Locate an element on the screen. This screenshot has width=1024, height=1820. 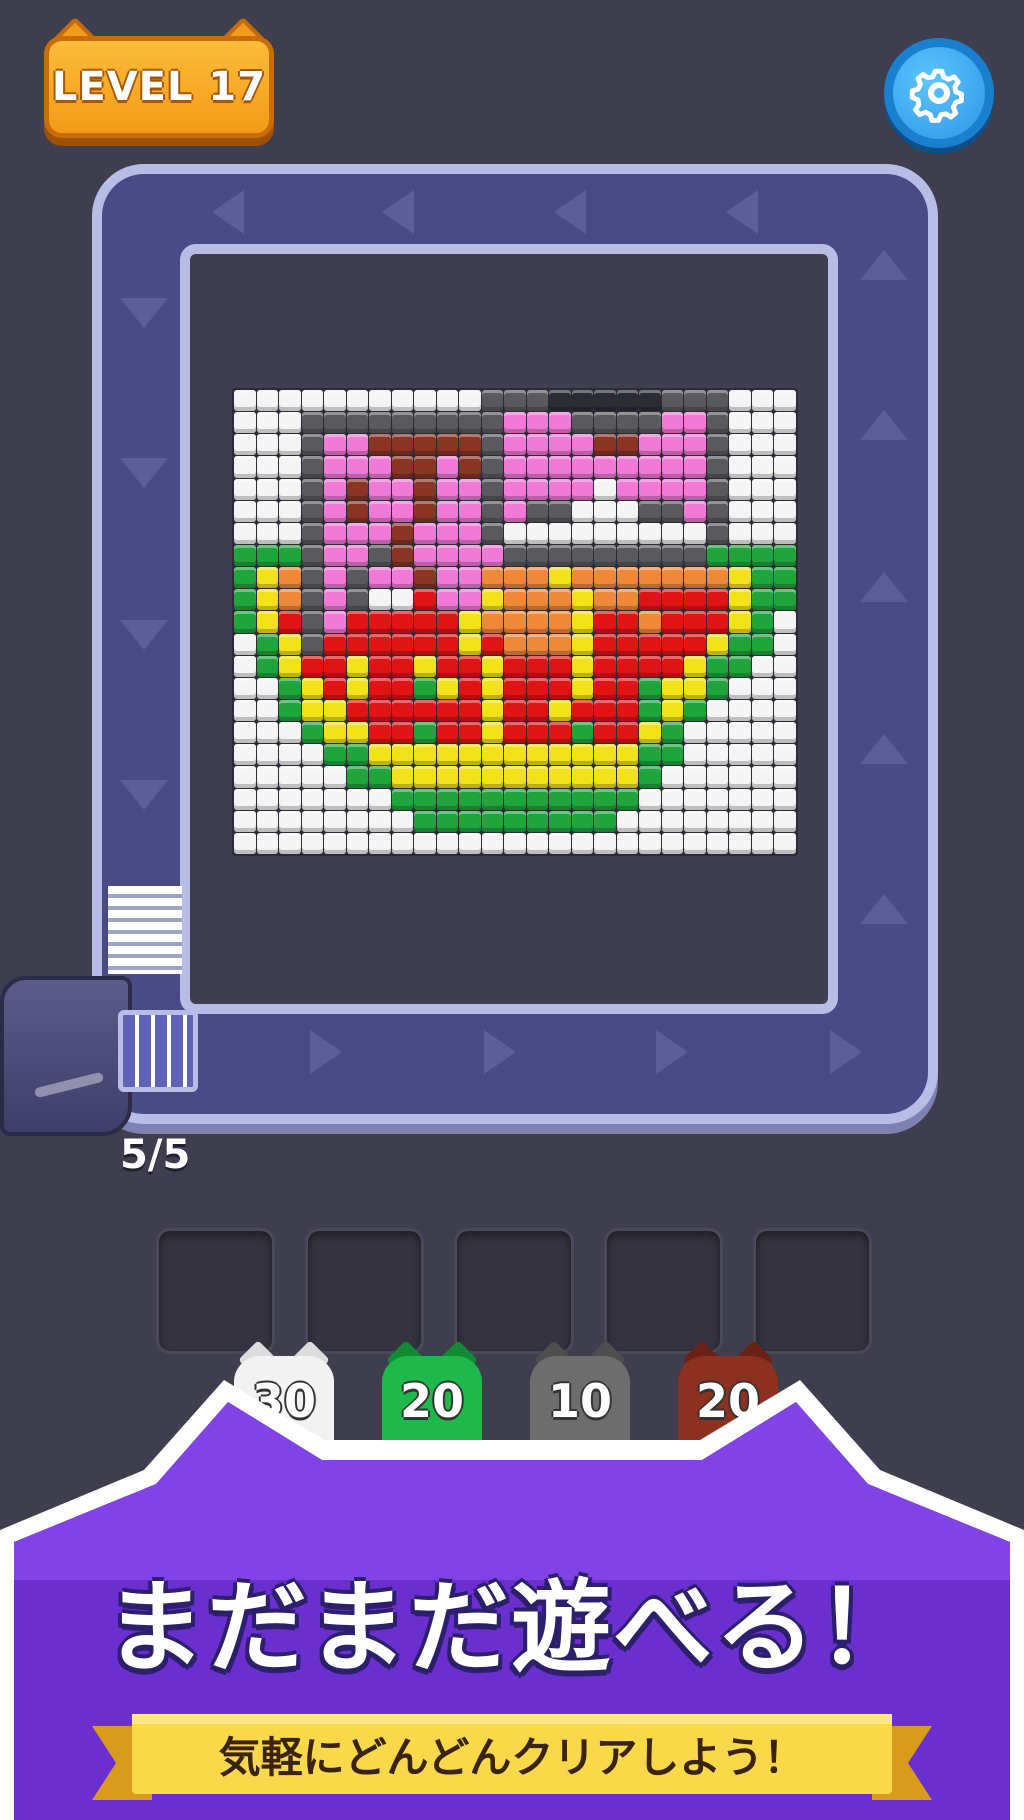
track-arrow-left-icon is located at coordinates (228, 212).